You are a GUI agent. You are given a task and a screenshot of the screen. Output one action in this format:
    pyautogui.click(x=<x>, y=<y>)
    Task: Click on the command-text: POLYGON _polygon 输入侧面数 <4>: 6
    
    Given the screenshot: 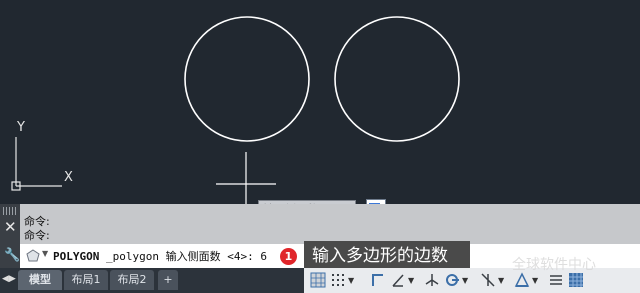 What is the action you would take?
    pyautogui.click(x=160, y=256)
    